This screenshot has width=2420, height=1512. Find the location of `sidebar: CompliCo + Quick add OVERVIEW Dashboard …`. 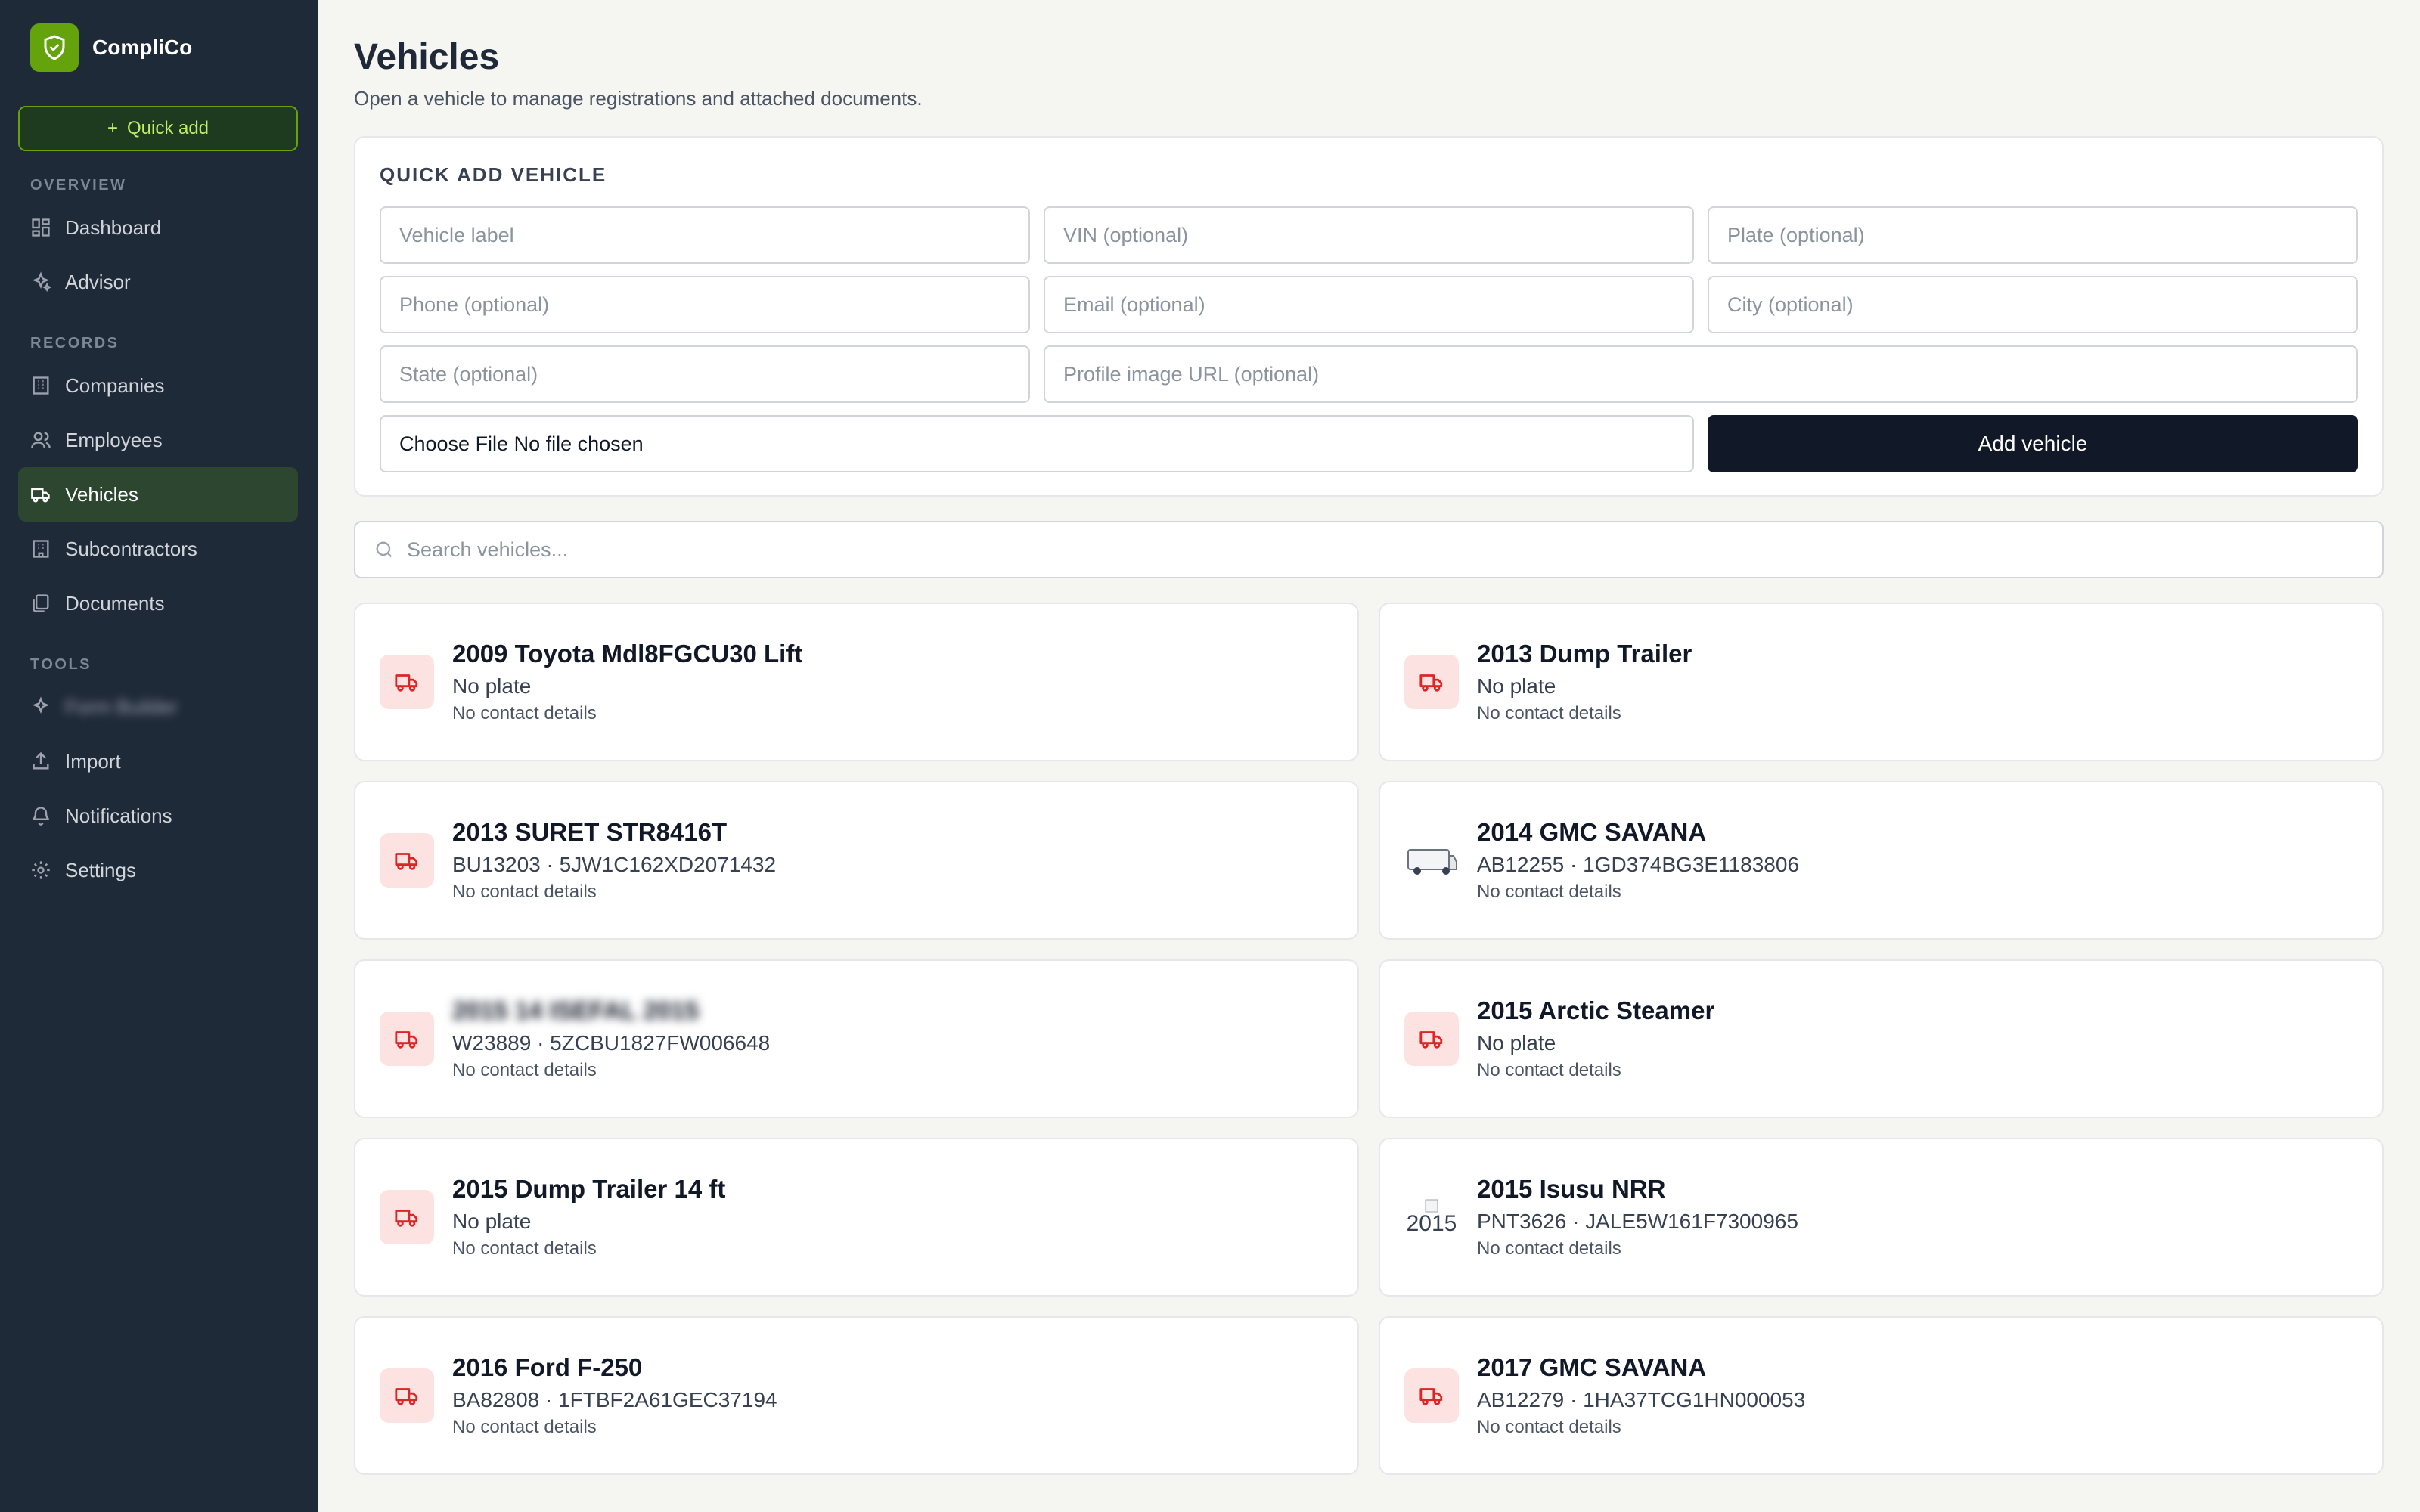

sidebar: CompliCo + Quick add OVERVIEW Dashboard … is located at coordinates (159, 756).